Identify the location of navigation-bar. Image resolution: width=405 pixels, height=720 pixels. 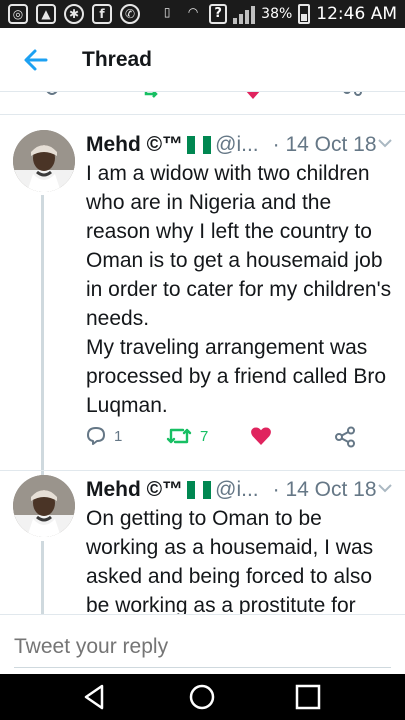
(202, 697).